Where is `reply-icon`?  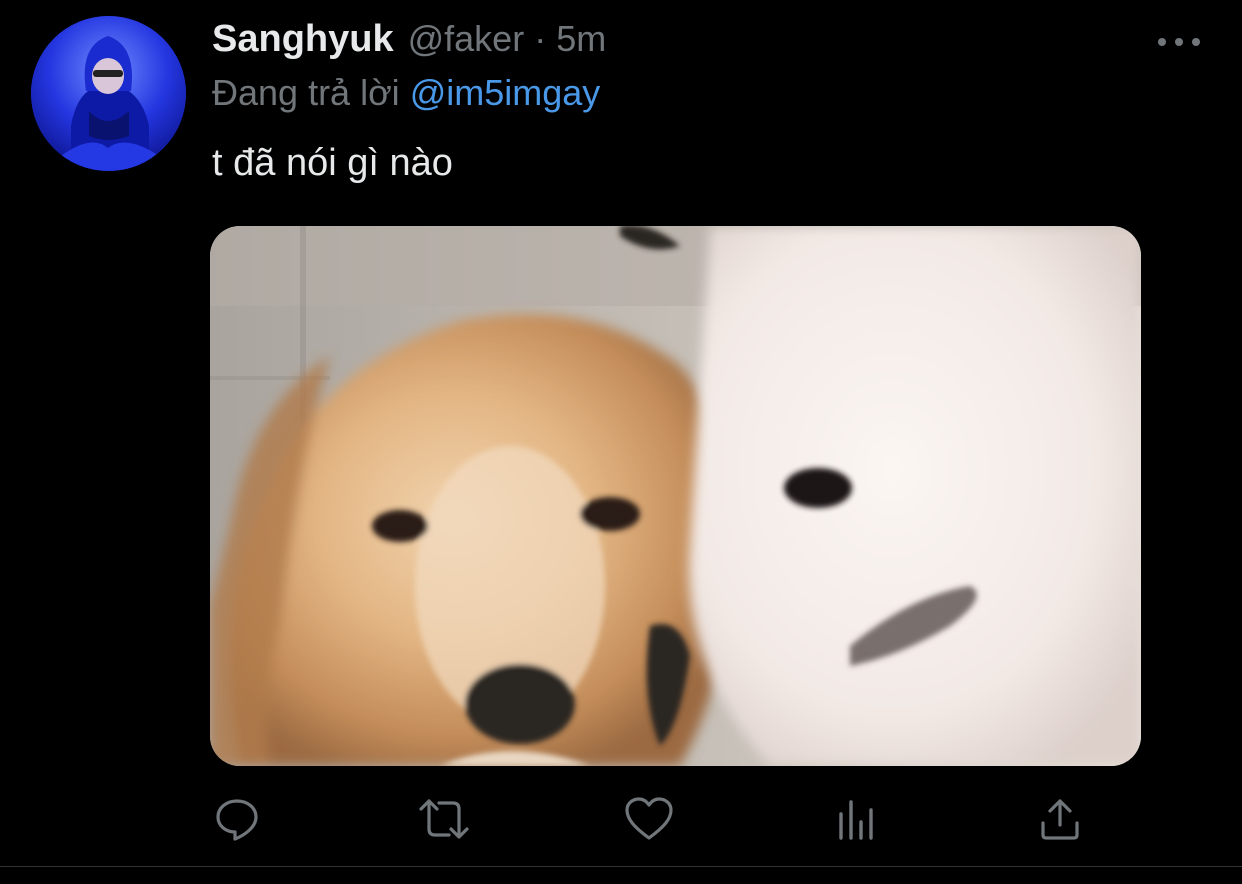 reply-icon is located at coordinates (237, 819).